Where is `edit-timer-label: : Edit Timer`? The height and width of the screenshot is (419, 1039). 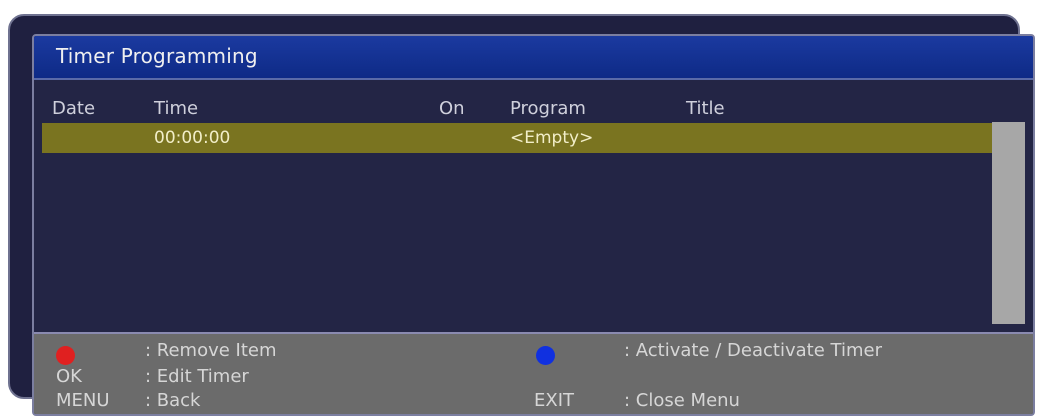 edit-timer-label: : Edit Timer is located at coordinates (197, 376).